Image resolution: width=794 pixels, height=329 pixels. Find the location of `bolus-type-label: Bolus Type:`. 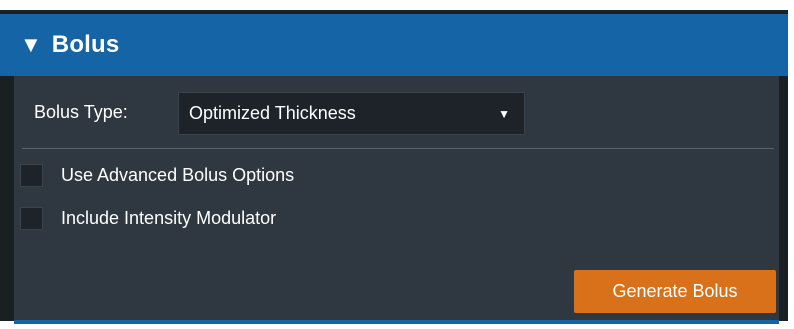

bolus-type-label: Bolus Type: is located at coordinates (81, 112).